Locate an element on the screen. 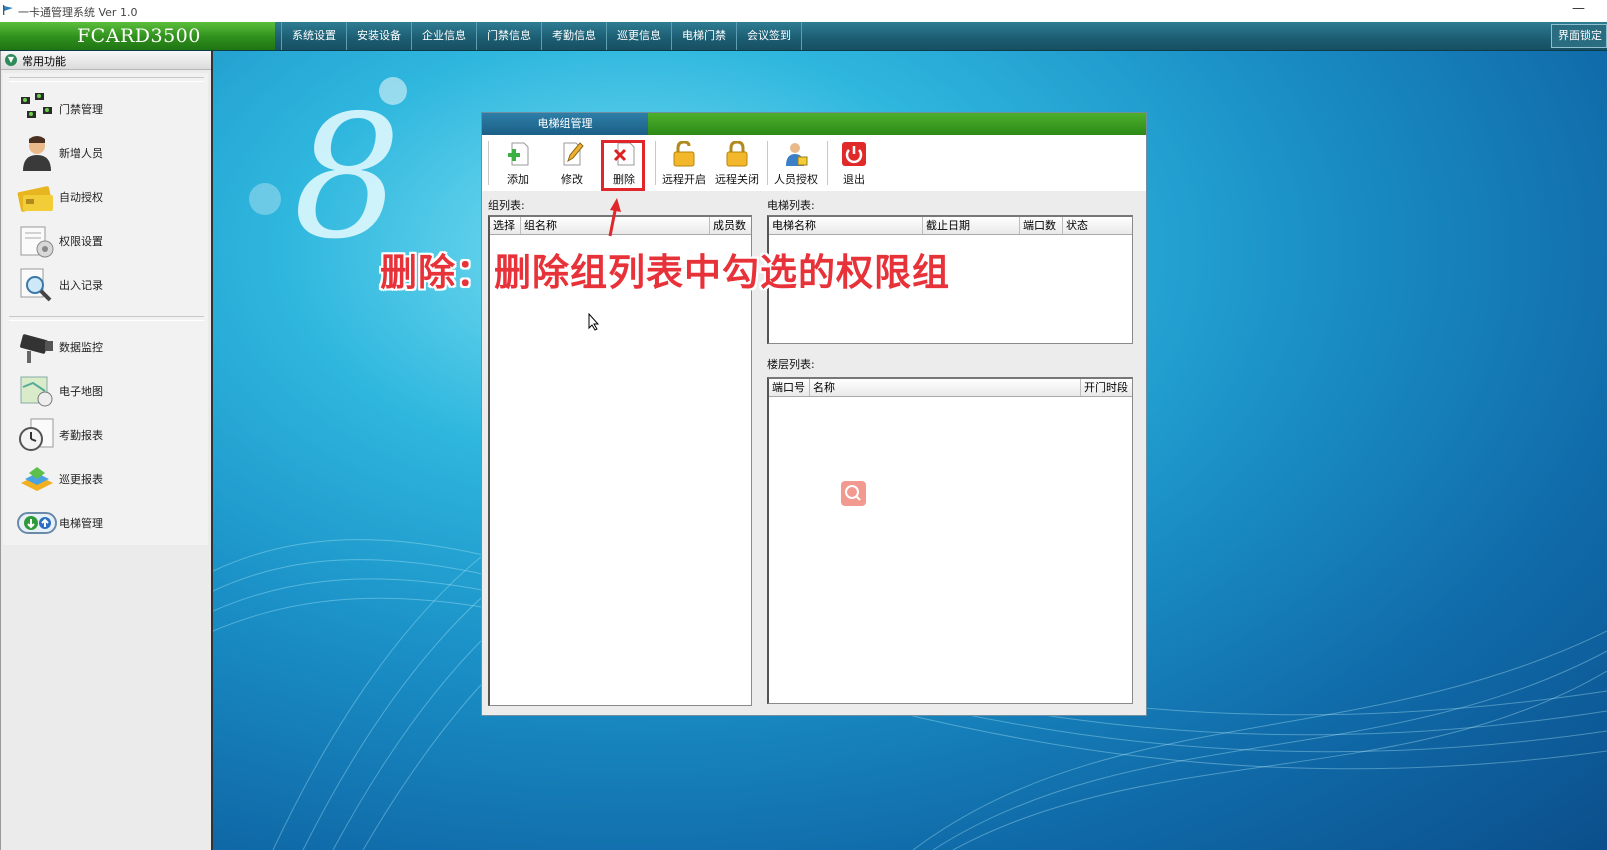  main-menu: 系统设置 安装设备 企业信息 门禁信息 考勤信息 巡更信息 电梯门禁 会议签到 is located at coordinates (541, 36).